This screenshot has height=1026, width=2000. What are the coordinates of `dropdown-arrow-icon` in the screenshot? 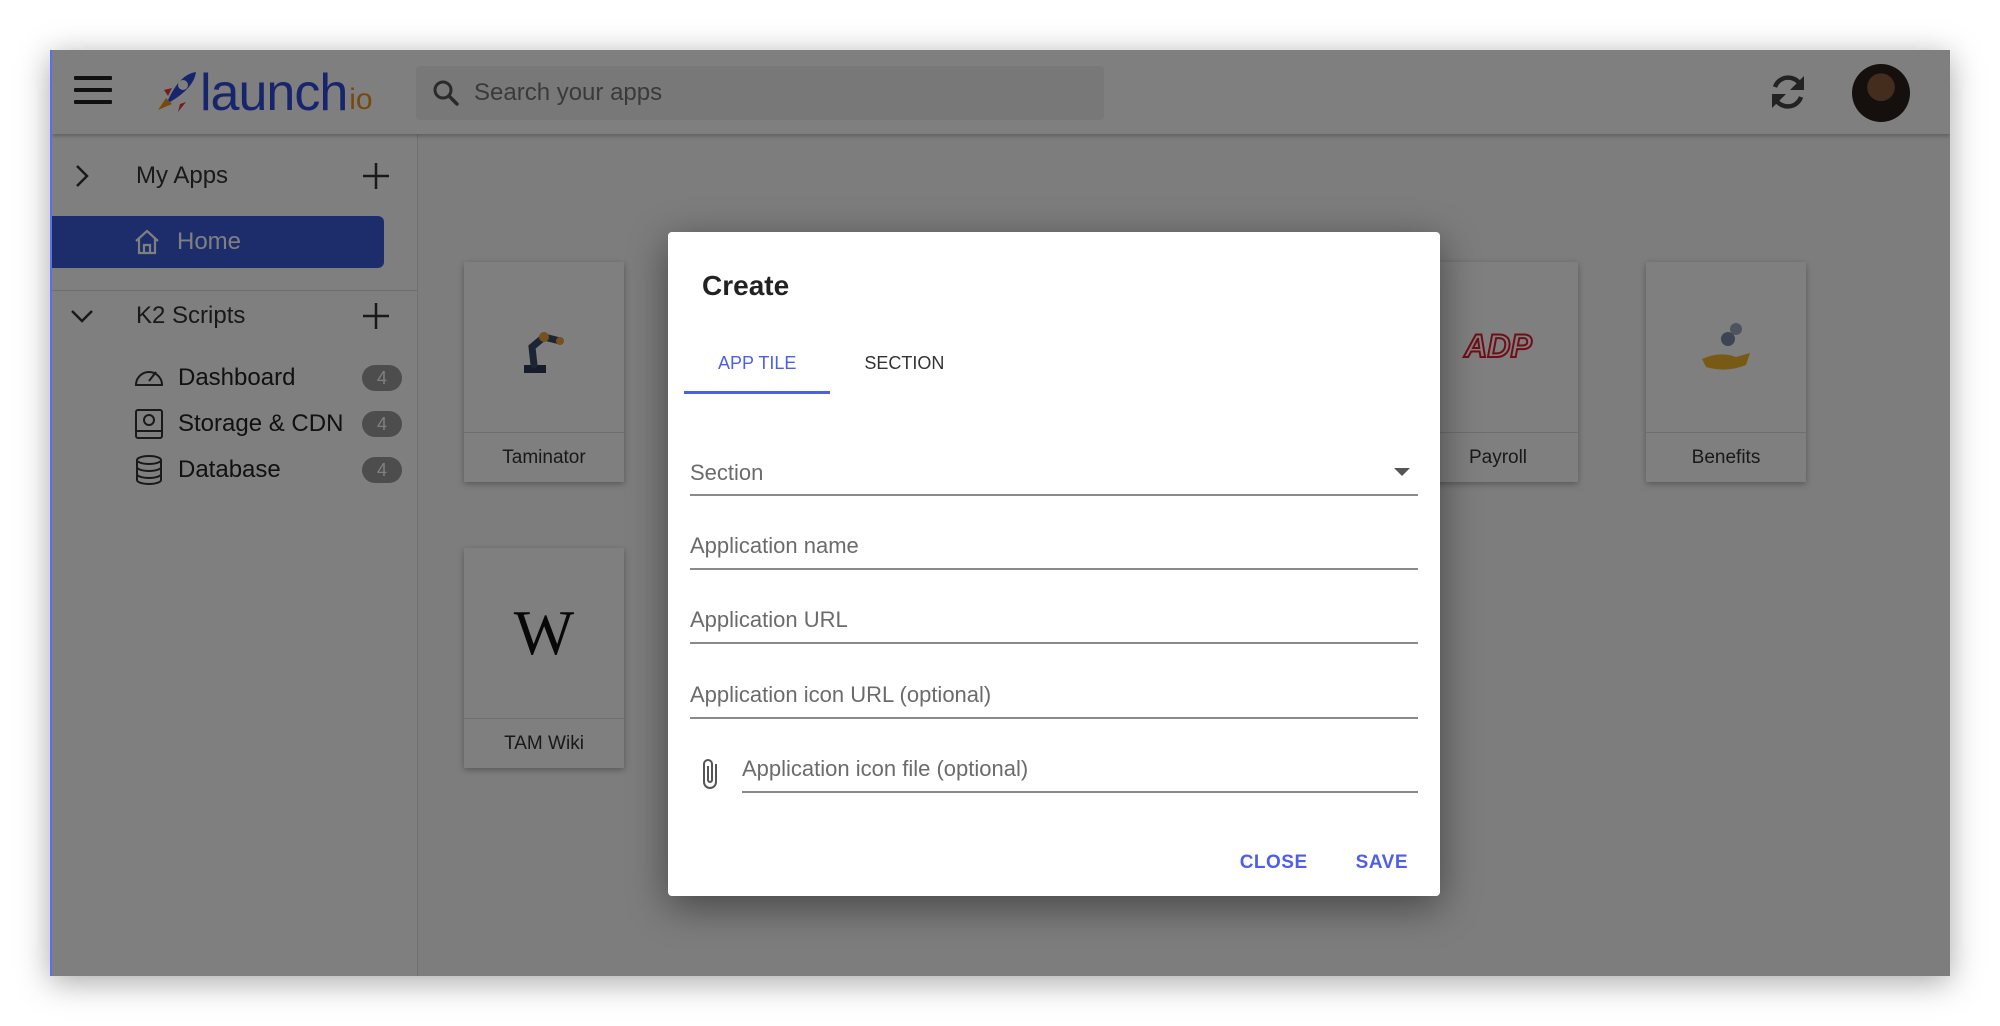 It's located at (1402, 472).